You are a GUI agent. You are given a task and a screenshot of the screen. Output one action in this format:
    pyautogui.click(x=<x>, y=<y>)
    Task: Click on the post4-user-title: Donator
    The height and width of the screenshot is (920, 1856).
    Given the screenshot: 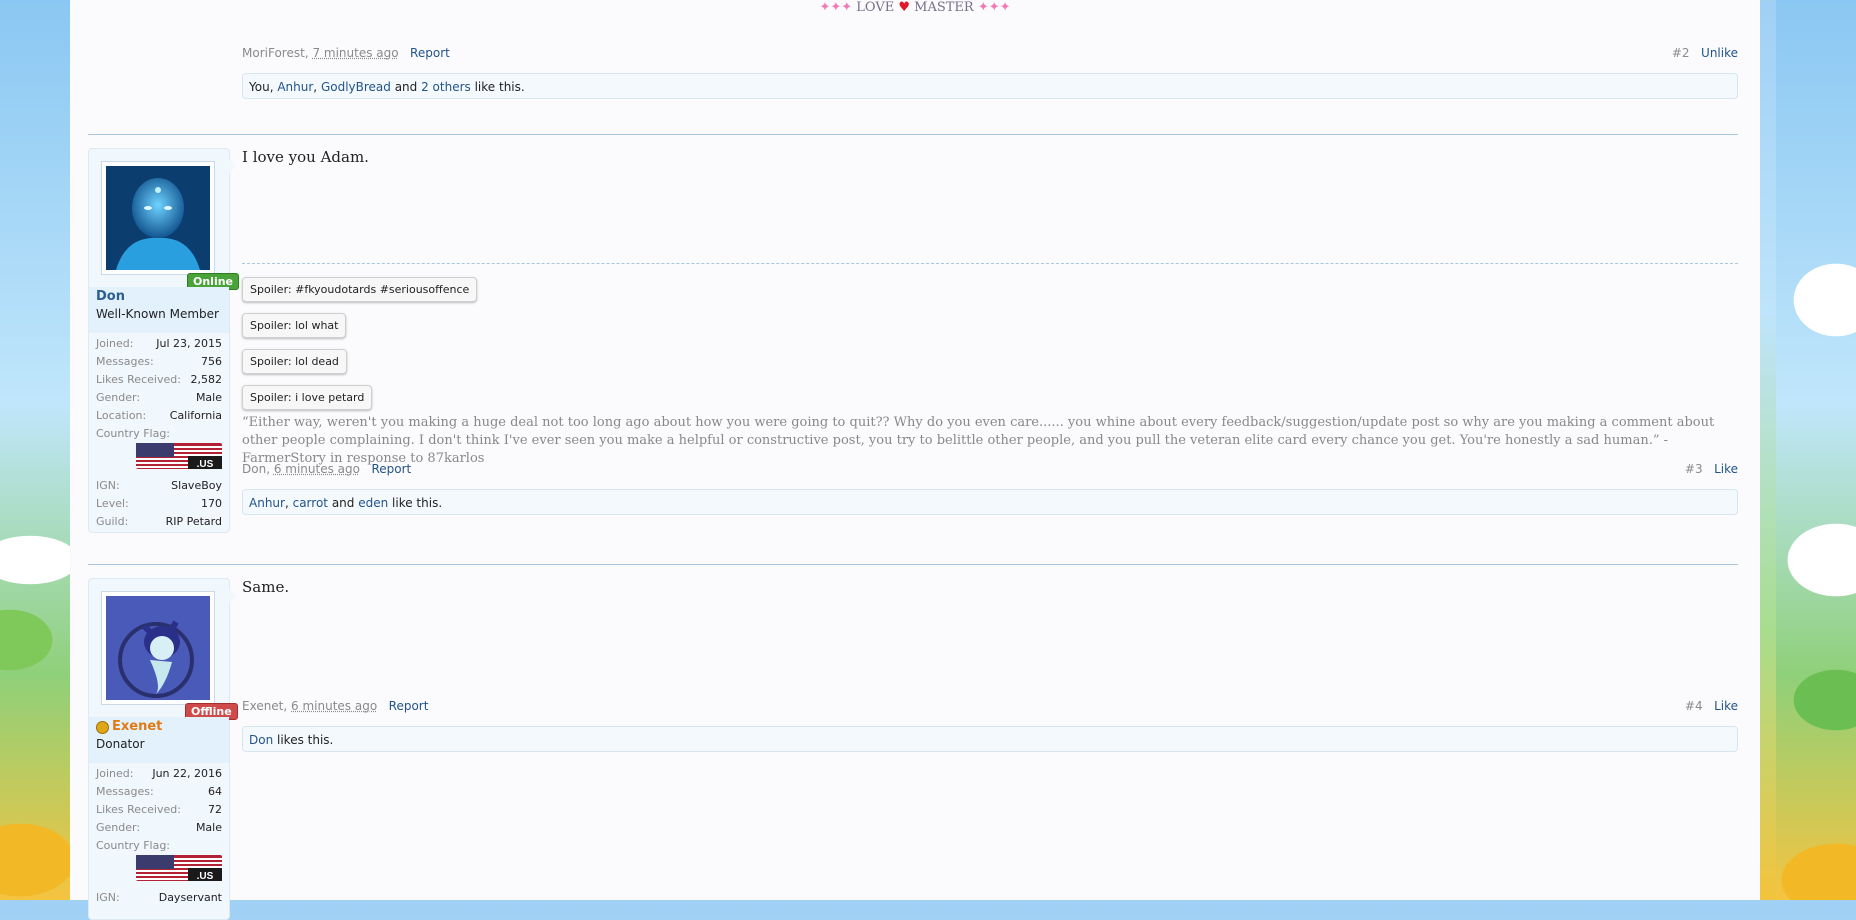 What is the action you would take?
    pyautogui.click(x=120, y=744)
    